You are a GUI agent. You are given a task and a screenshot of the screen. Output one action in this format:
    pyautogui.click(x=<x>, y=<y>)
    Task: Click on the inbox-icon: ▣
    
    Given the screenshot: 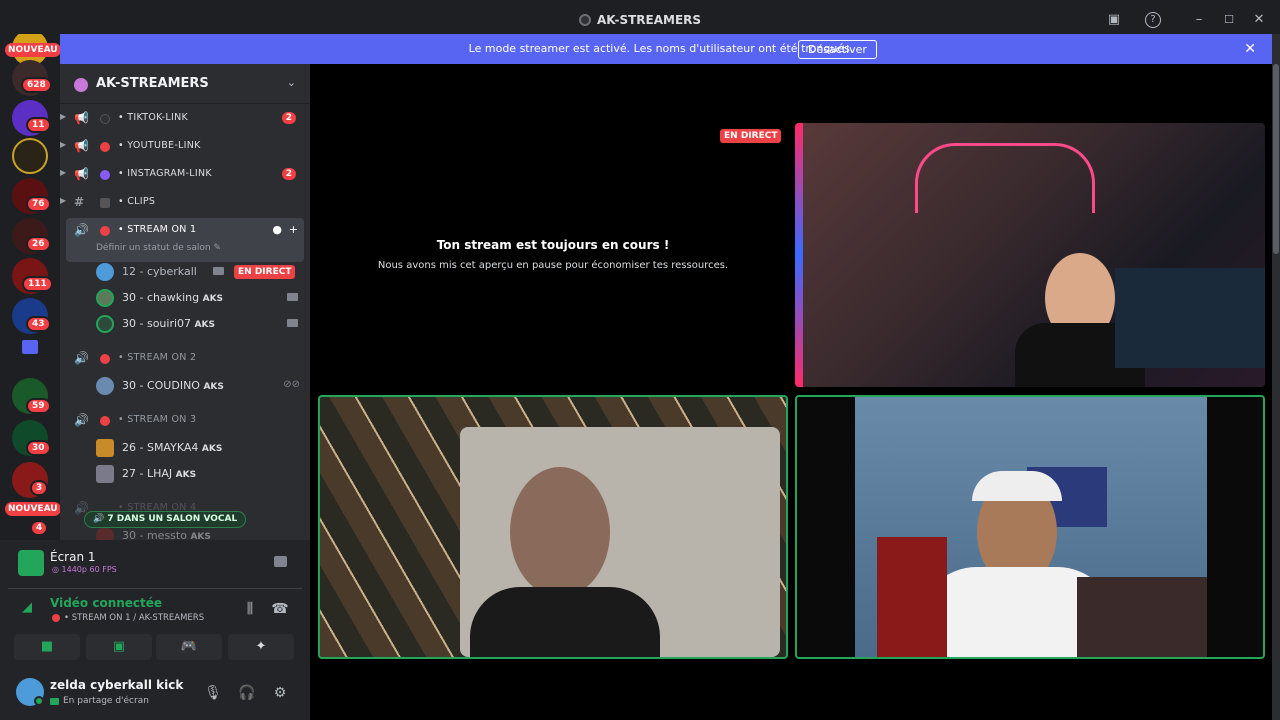 What is the action you would take?
    pyautogui.click(x=1114, y=20)
    